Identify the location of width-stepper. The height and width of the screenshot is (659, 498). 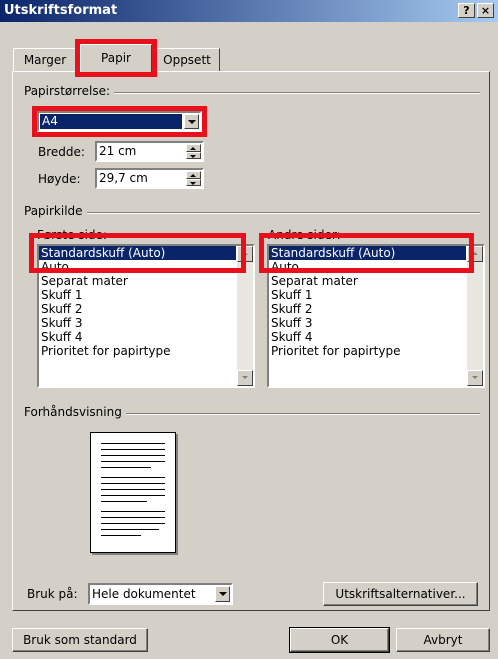
(193, 151).